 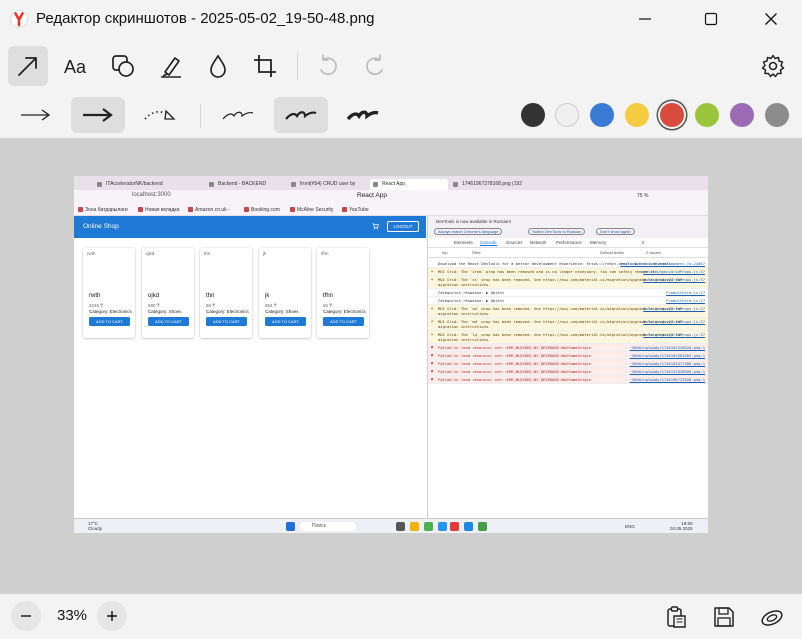 What do you see at coordinates (409, 184) in the screenshot?
I see `browser-tab-active: React App` at bounding box center [409, 184].